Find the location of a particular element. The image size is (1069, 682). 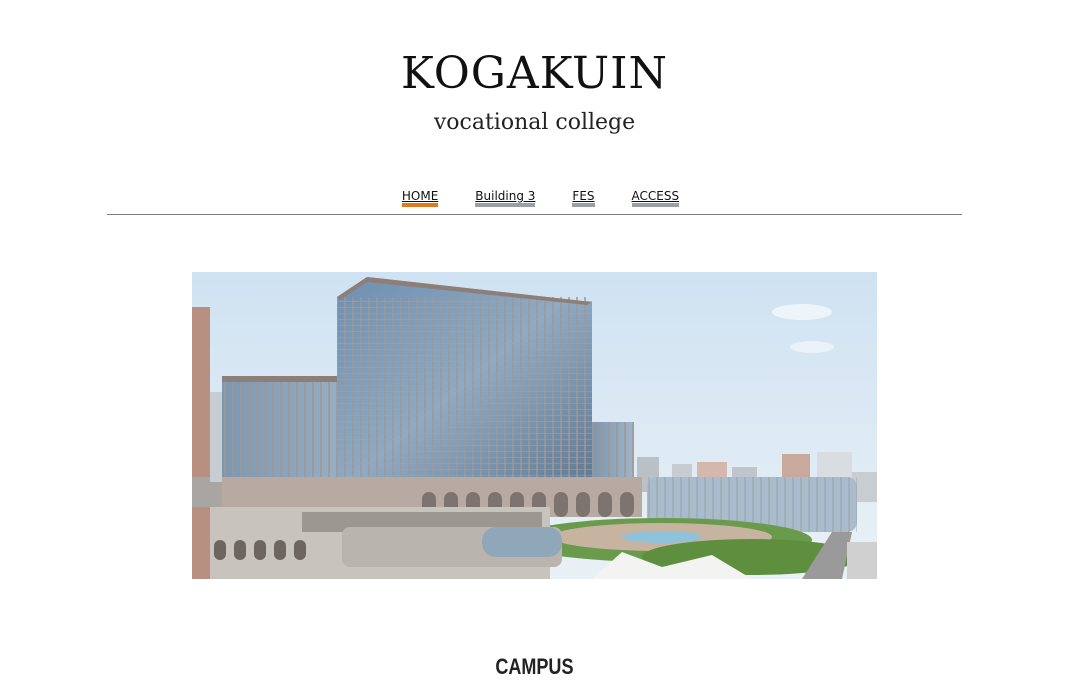

site-subtitle: vocational college is located at coordinates (534, 122).